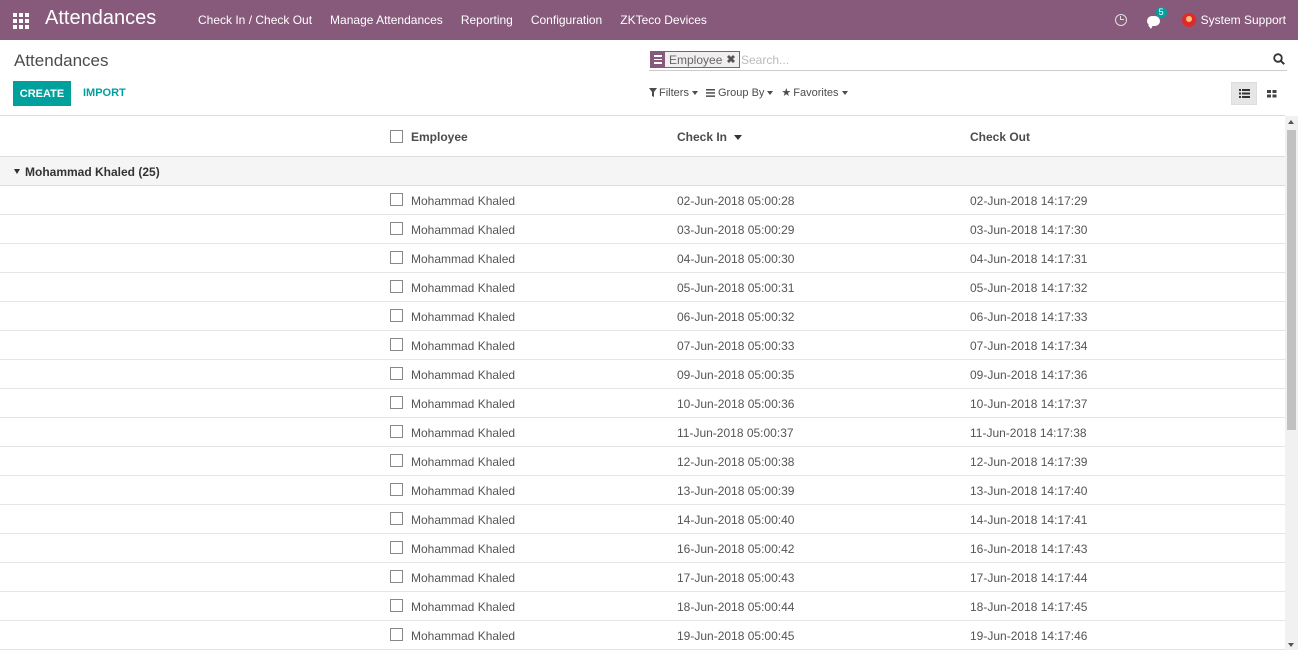 The height and width of the screenshot is (650, 1298). Describe the element at coordinates (92, 172) in the screenshot. I see `group-label: Mohammad Khaled (25)` at that location.